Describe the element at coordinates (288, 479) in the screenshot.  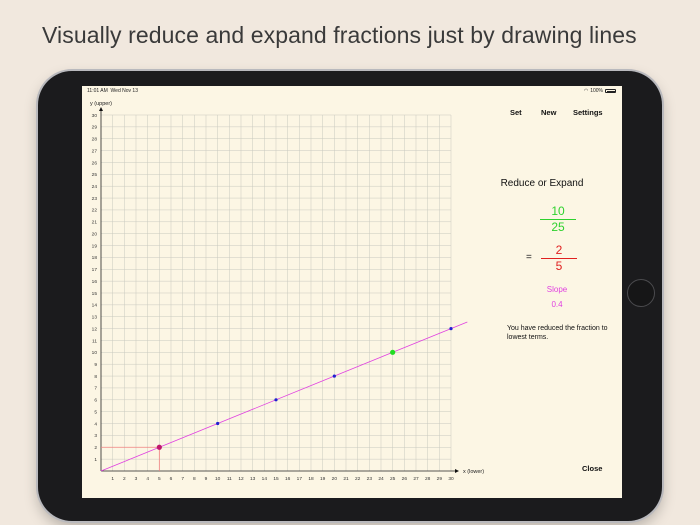
I see `x-tick-label: 16` at that location.